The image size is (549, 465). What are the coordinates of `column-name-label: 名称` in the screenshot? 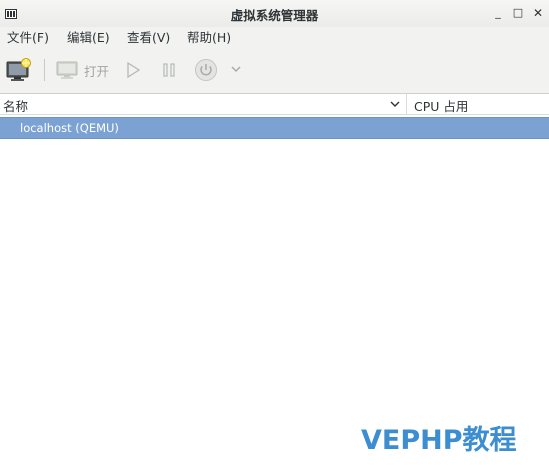 It's located at (16, 106).